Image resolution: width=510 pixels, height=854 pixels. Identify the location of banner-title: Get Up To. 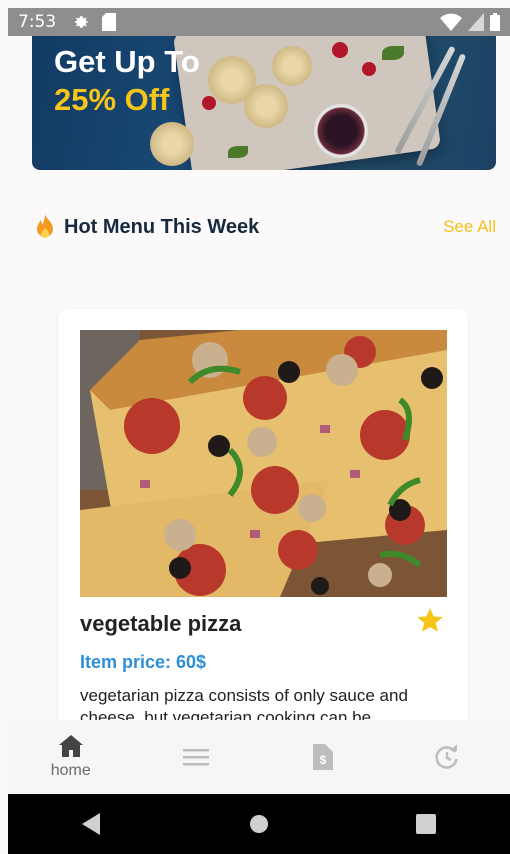
(127, 61).